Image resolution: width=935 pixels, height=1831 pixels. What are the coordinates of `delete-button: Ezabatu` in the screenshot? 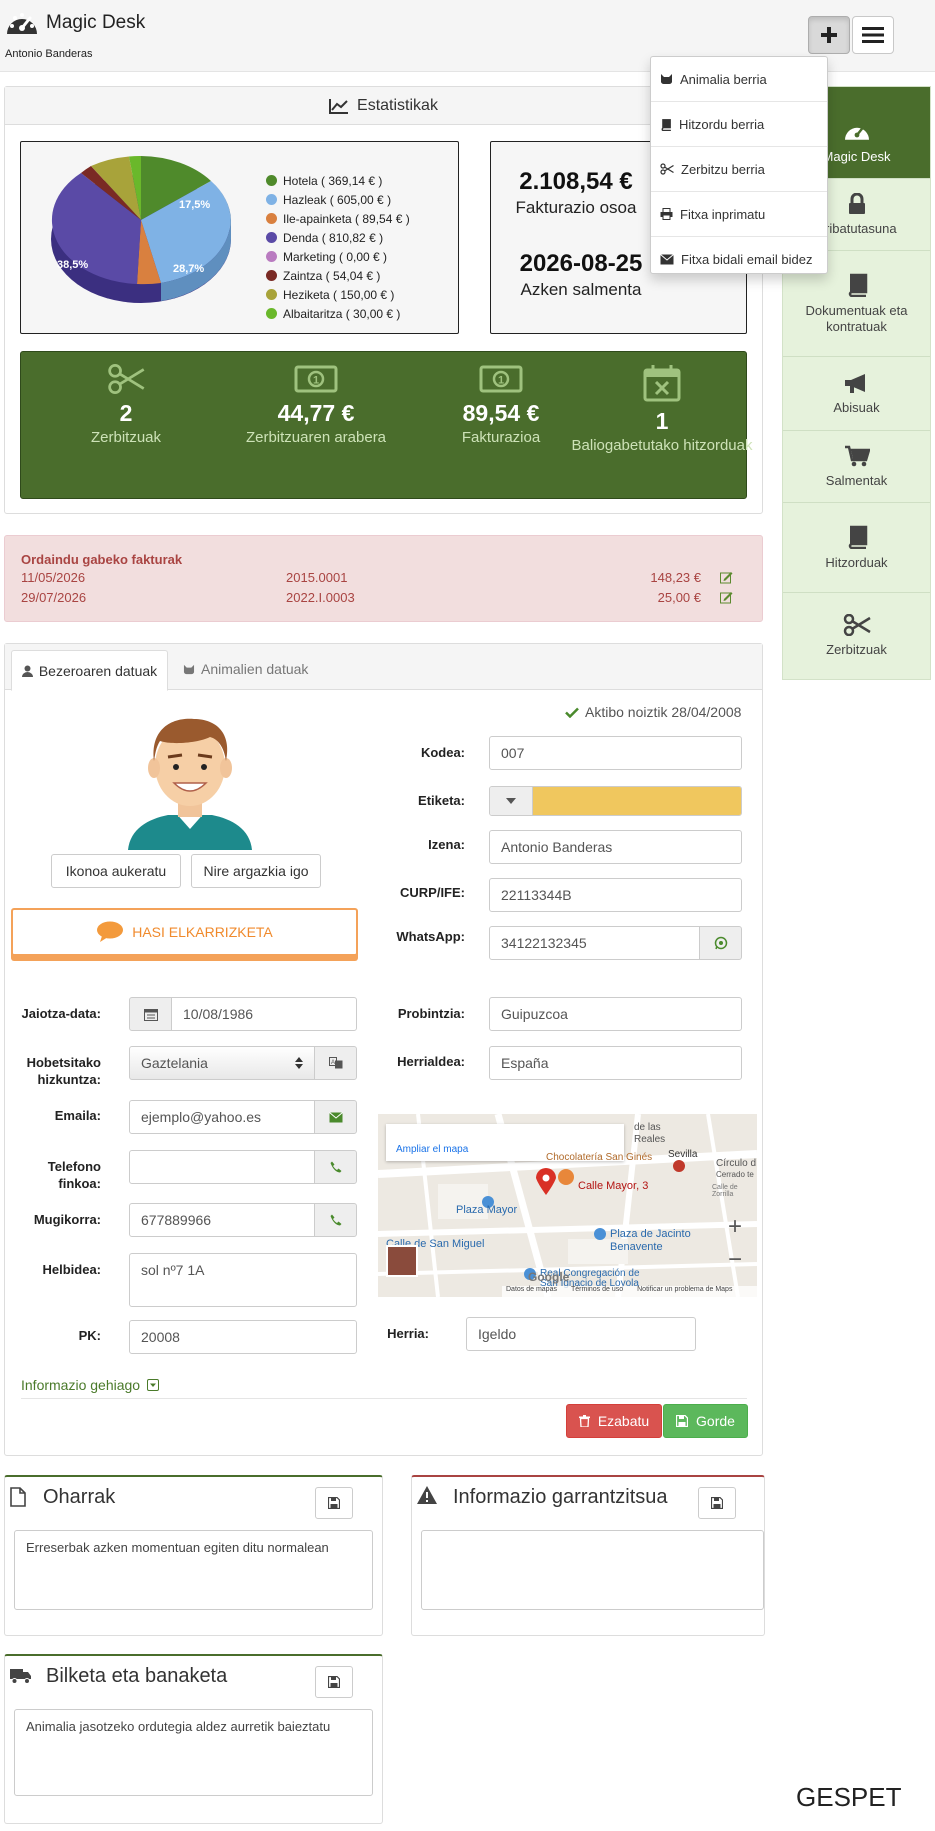 It's located at (614, 1421).